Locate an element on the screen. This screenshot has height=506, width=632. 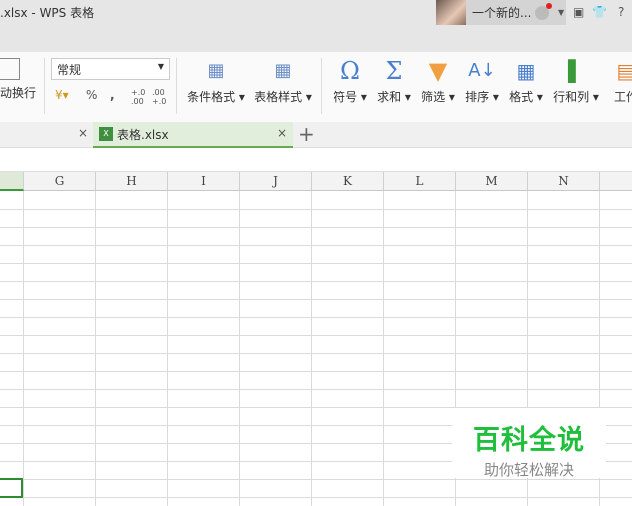
title-bar: .xlsx - WPS 表格 一个新的... ▼ ▣ 👕 ? is located at coordinates (316, 26).